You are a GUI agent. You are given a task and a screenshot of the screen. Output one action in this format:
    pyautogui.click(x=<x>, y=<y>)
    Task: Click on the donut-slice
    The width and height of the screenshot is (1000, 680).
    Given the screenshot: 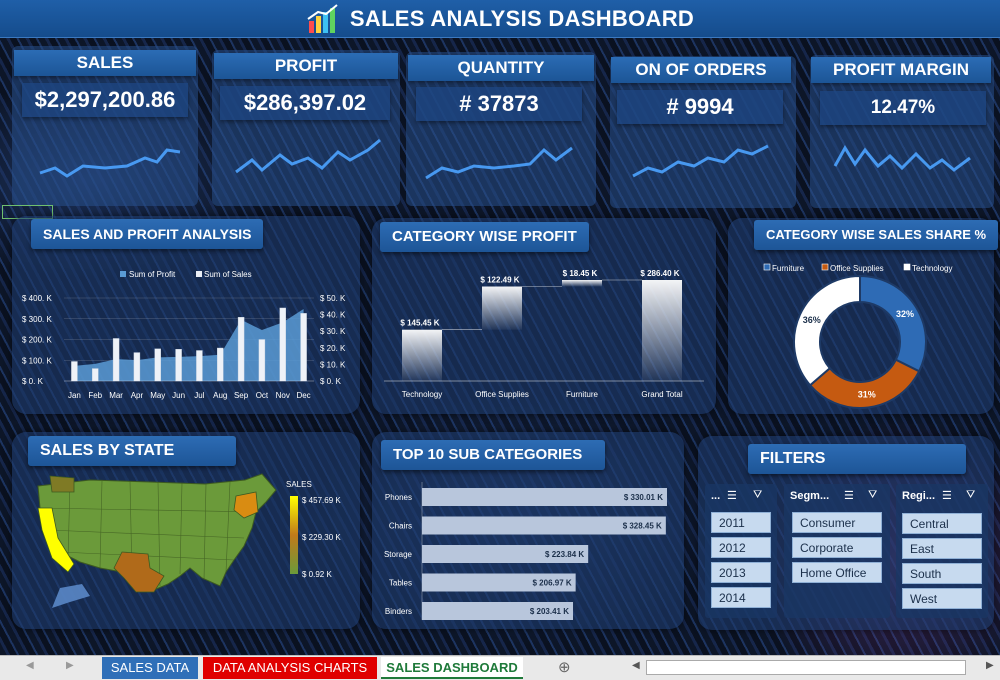 What is the action you would take?
    pyautogui.click(x=827, y=330)
    